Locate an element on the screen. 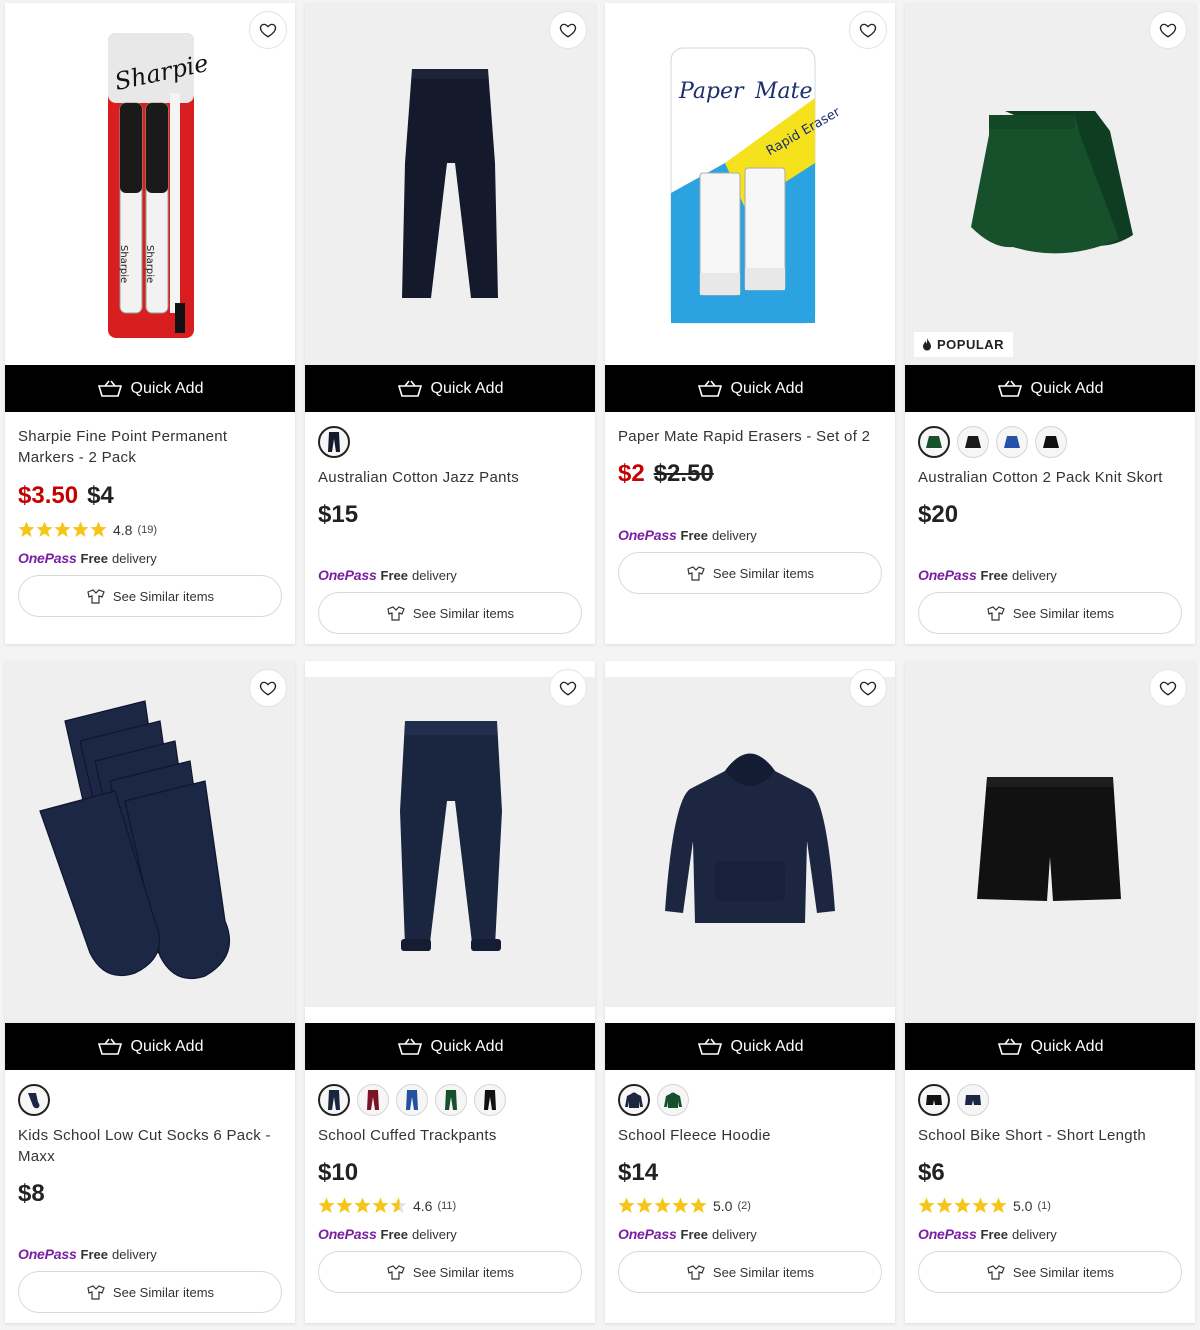  swatch-navy-trackpants is located at coordinates (334, 1100).